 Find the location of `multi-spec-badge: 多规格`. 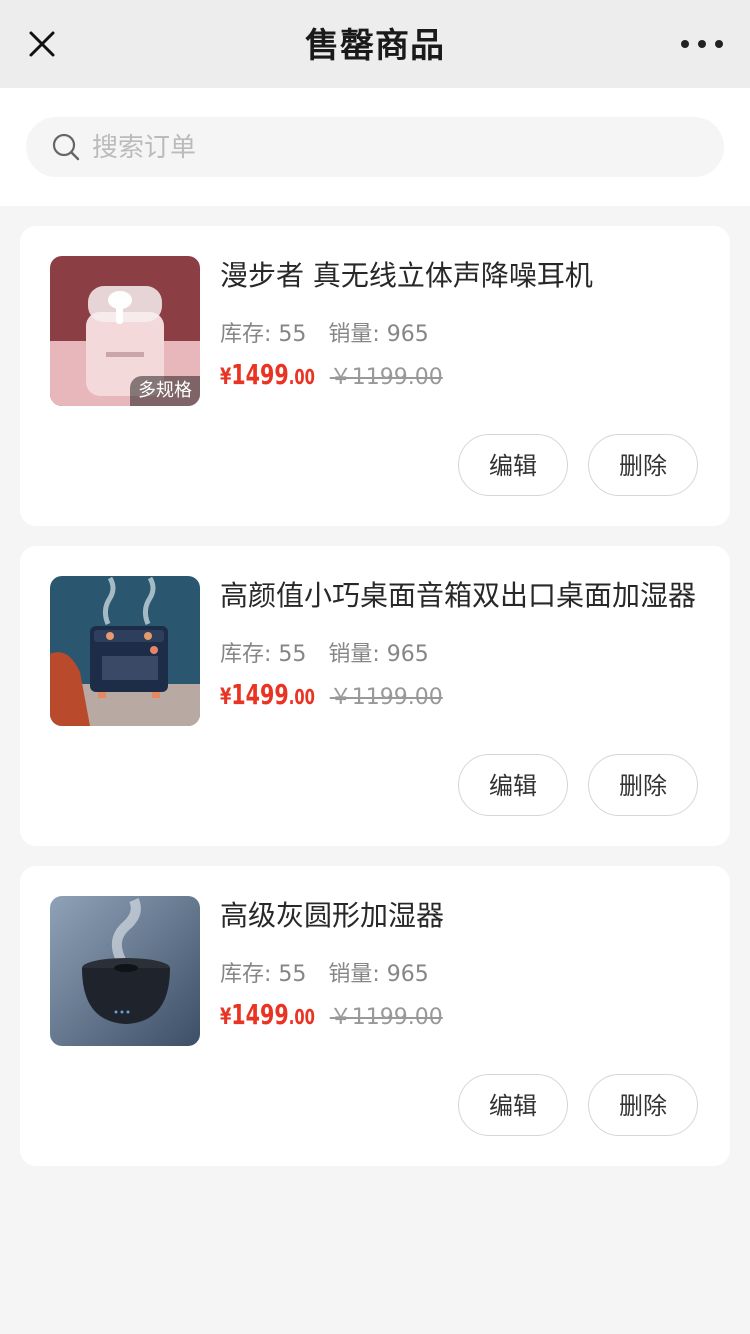

multi-spec-badge: 多规格 is located at coordinates (165, 391).